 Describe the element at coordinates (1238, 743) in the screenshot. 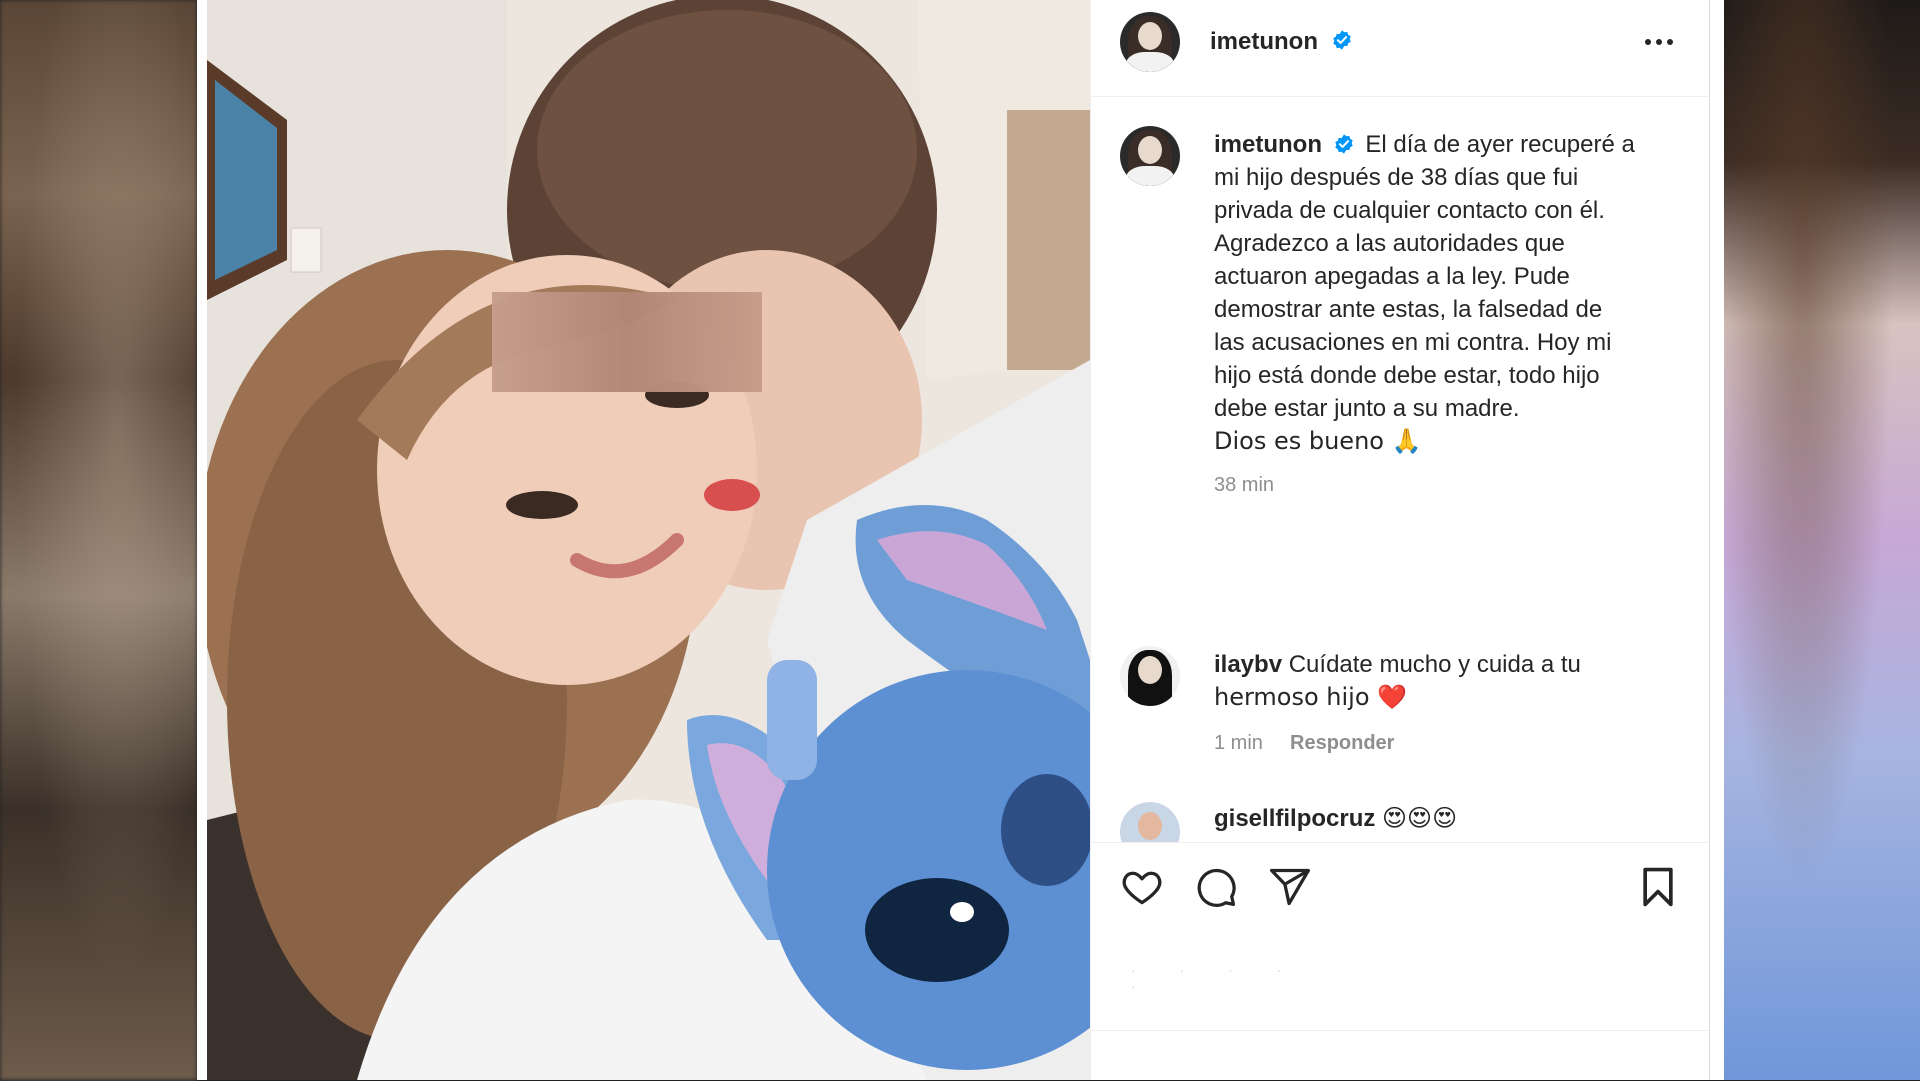

I see `comment-timestamp: 1 min` at that location.